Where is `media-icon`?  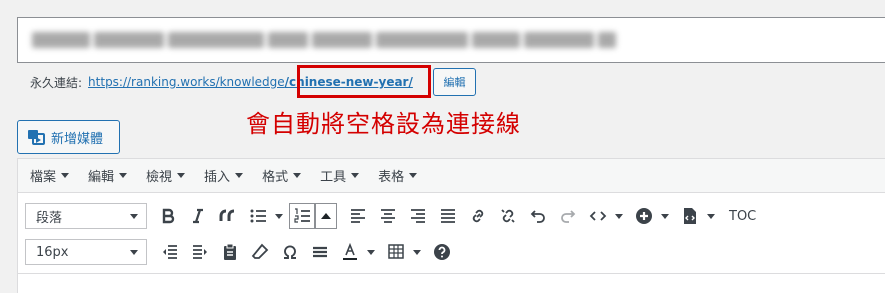 media-icon is located at coordinates (36, 137).